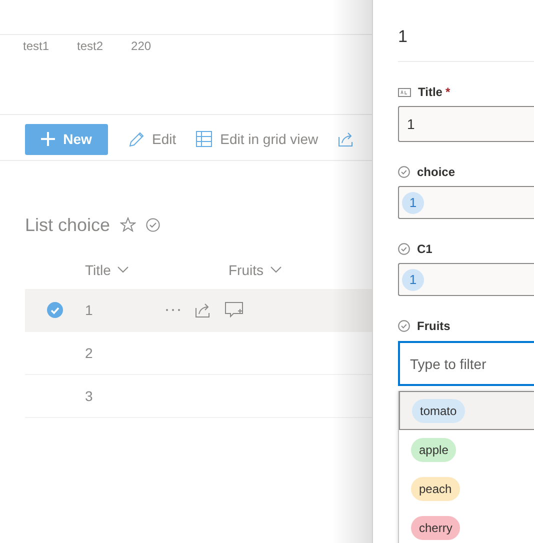 The image size is (534, 543). I want to click on cell-text: test2, so click(90, 46).